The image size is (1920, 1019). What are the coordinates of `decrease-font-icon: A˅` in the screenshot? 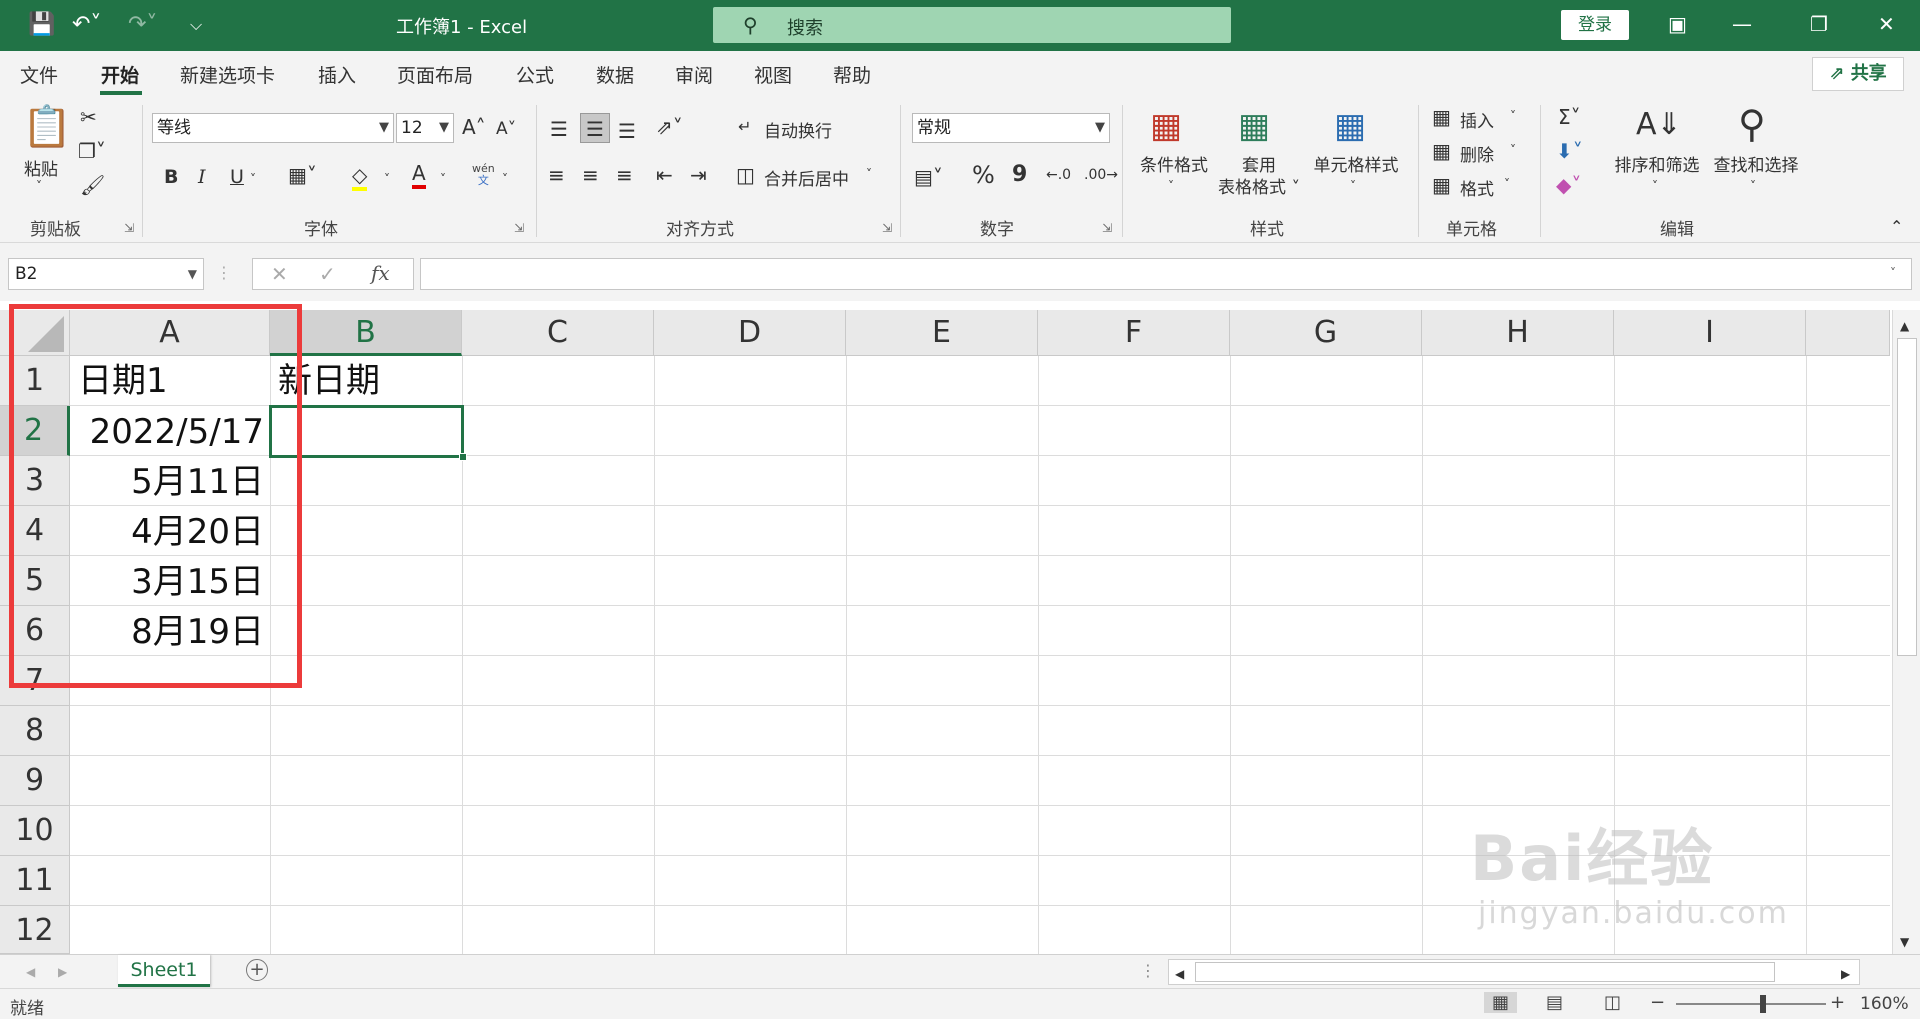 It's located at (506, 129).